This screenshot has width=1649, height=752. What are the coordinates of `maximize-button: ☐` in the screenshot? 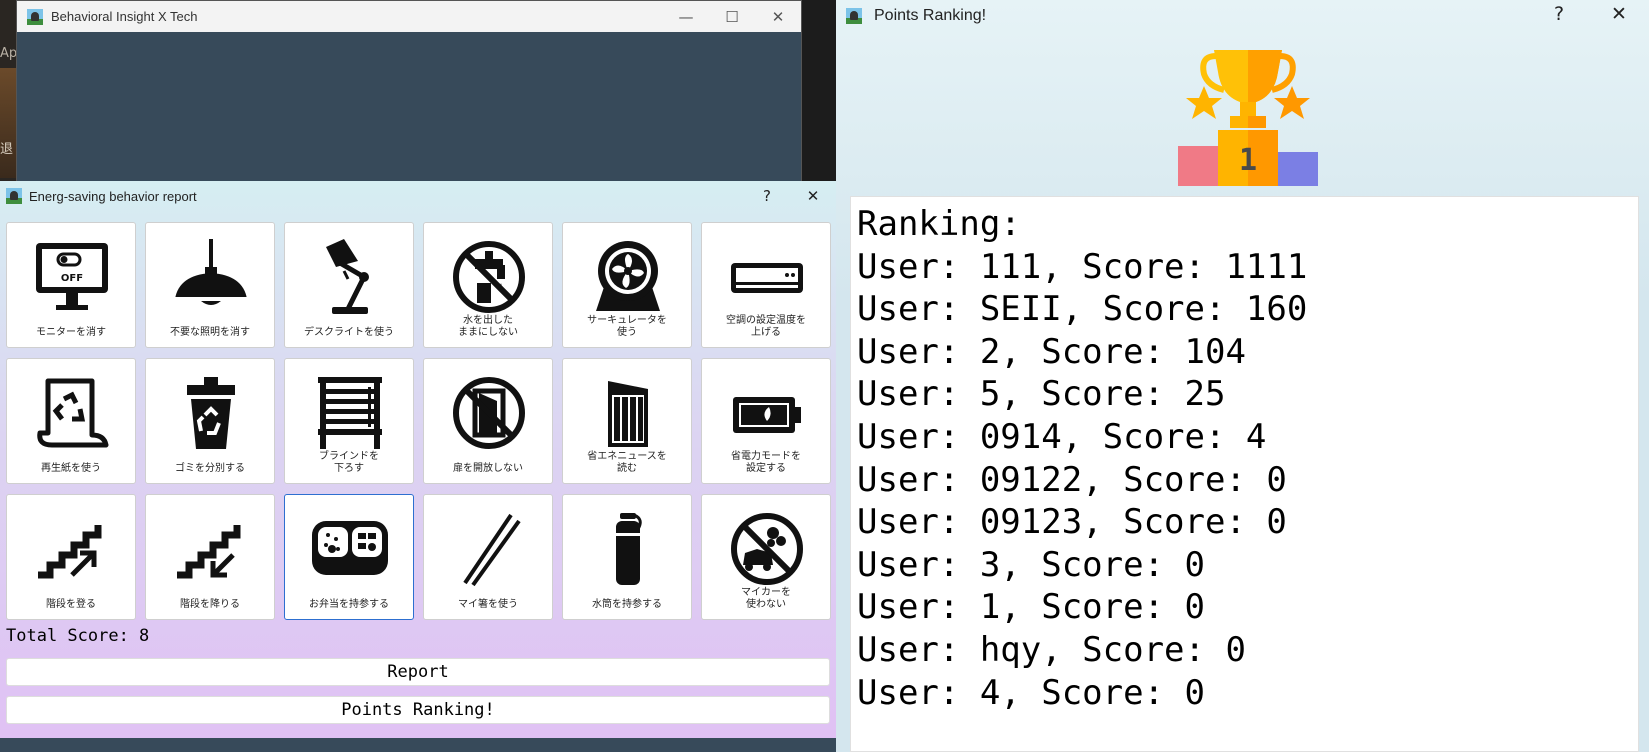 It's located at (732, 16).